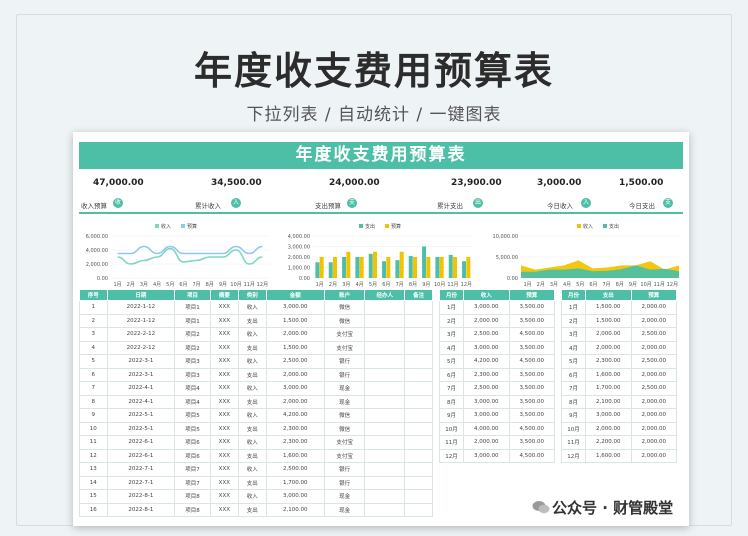  What do you see at coordinates (256, 496) in the screenshot?
I see `table-row: 15 2022-8-1 项目8 XXX 收入 3,000.00 现金` at bounding box center [256, 496].